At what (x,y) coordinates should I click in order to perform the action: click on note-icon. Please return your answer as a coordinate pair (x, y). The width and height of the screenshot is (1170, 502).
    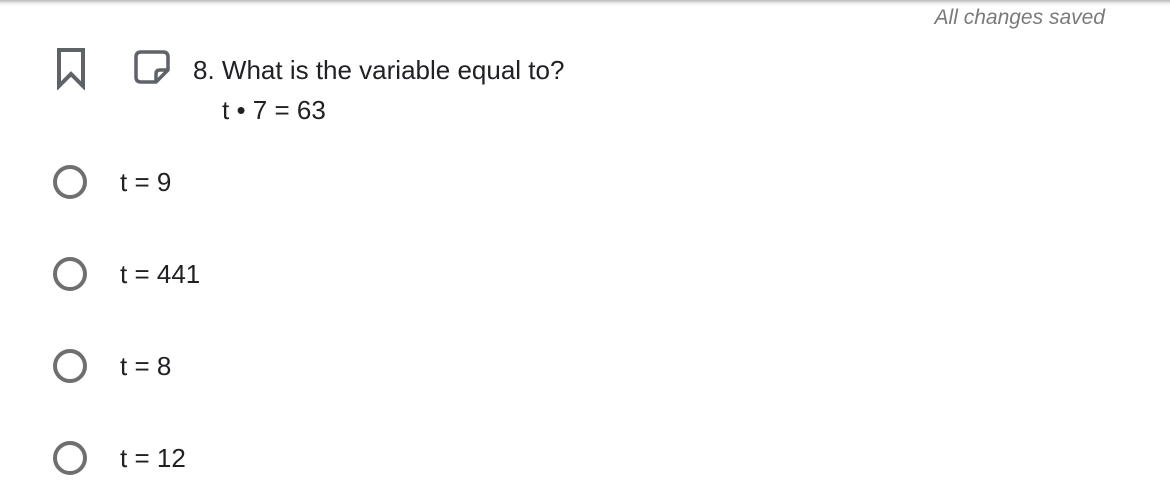
    Looking at the image, I should click on (152, 67).